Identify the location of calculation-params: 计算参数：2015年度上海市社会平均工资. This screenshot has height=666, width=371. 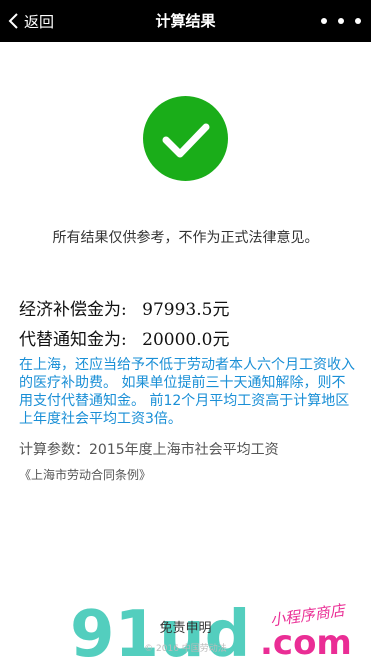
(149, 450).